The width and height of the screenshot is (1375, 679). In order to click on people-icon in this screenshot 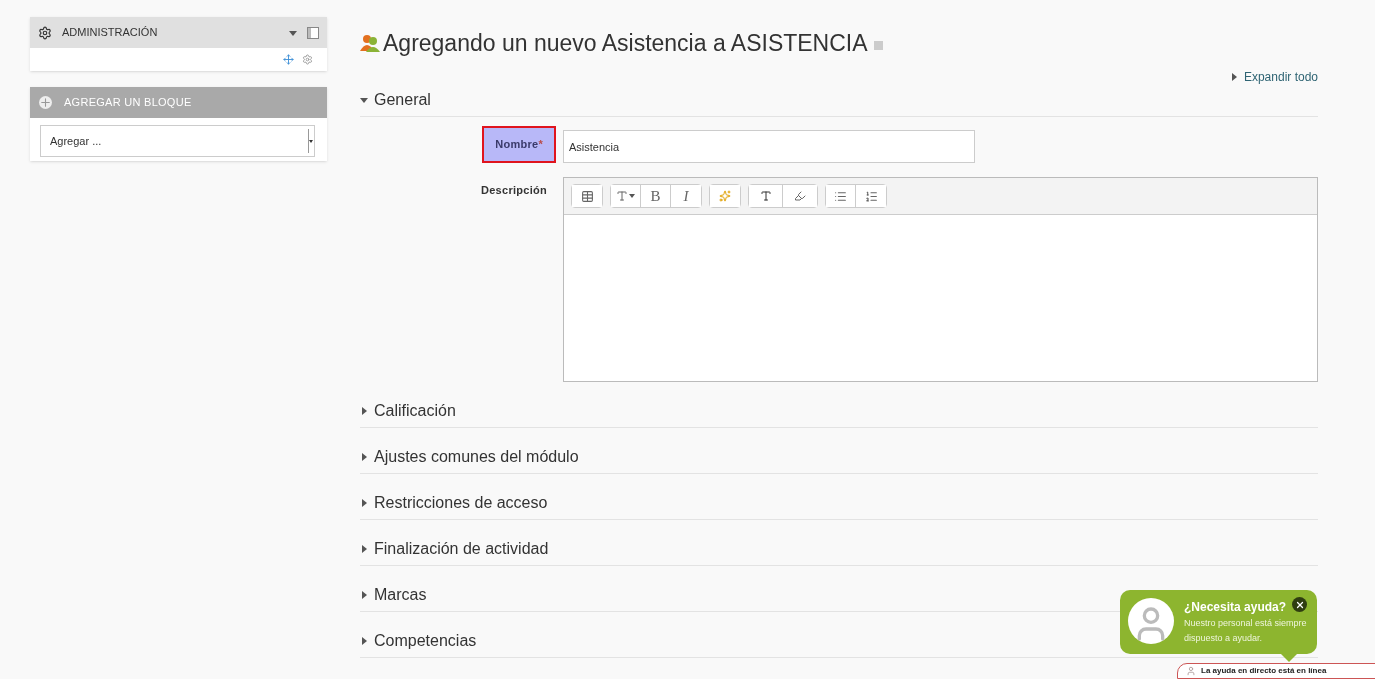, I will do `click(370, 43)`.